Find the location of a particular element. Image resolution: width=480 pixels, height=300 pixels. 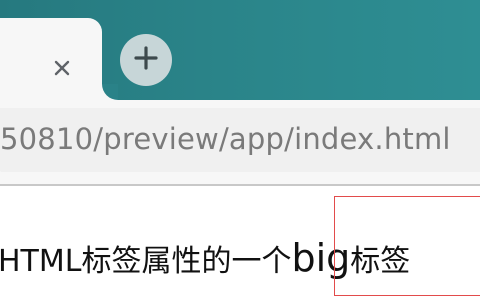

page-text-line: HTML标签属性的一个big标签 is located at coordinates (205, 260).